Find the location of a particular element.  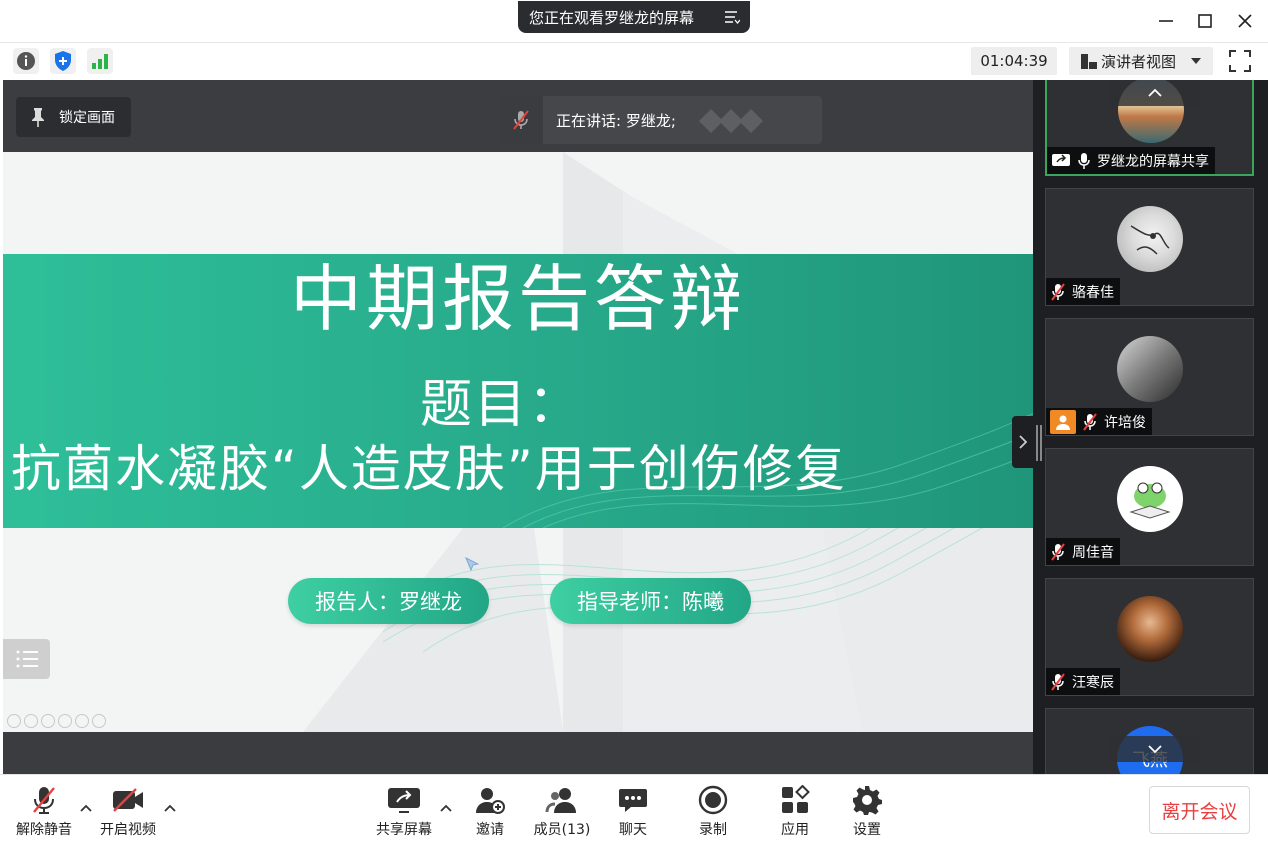

network-status-button is located at coordinates (100, 61).